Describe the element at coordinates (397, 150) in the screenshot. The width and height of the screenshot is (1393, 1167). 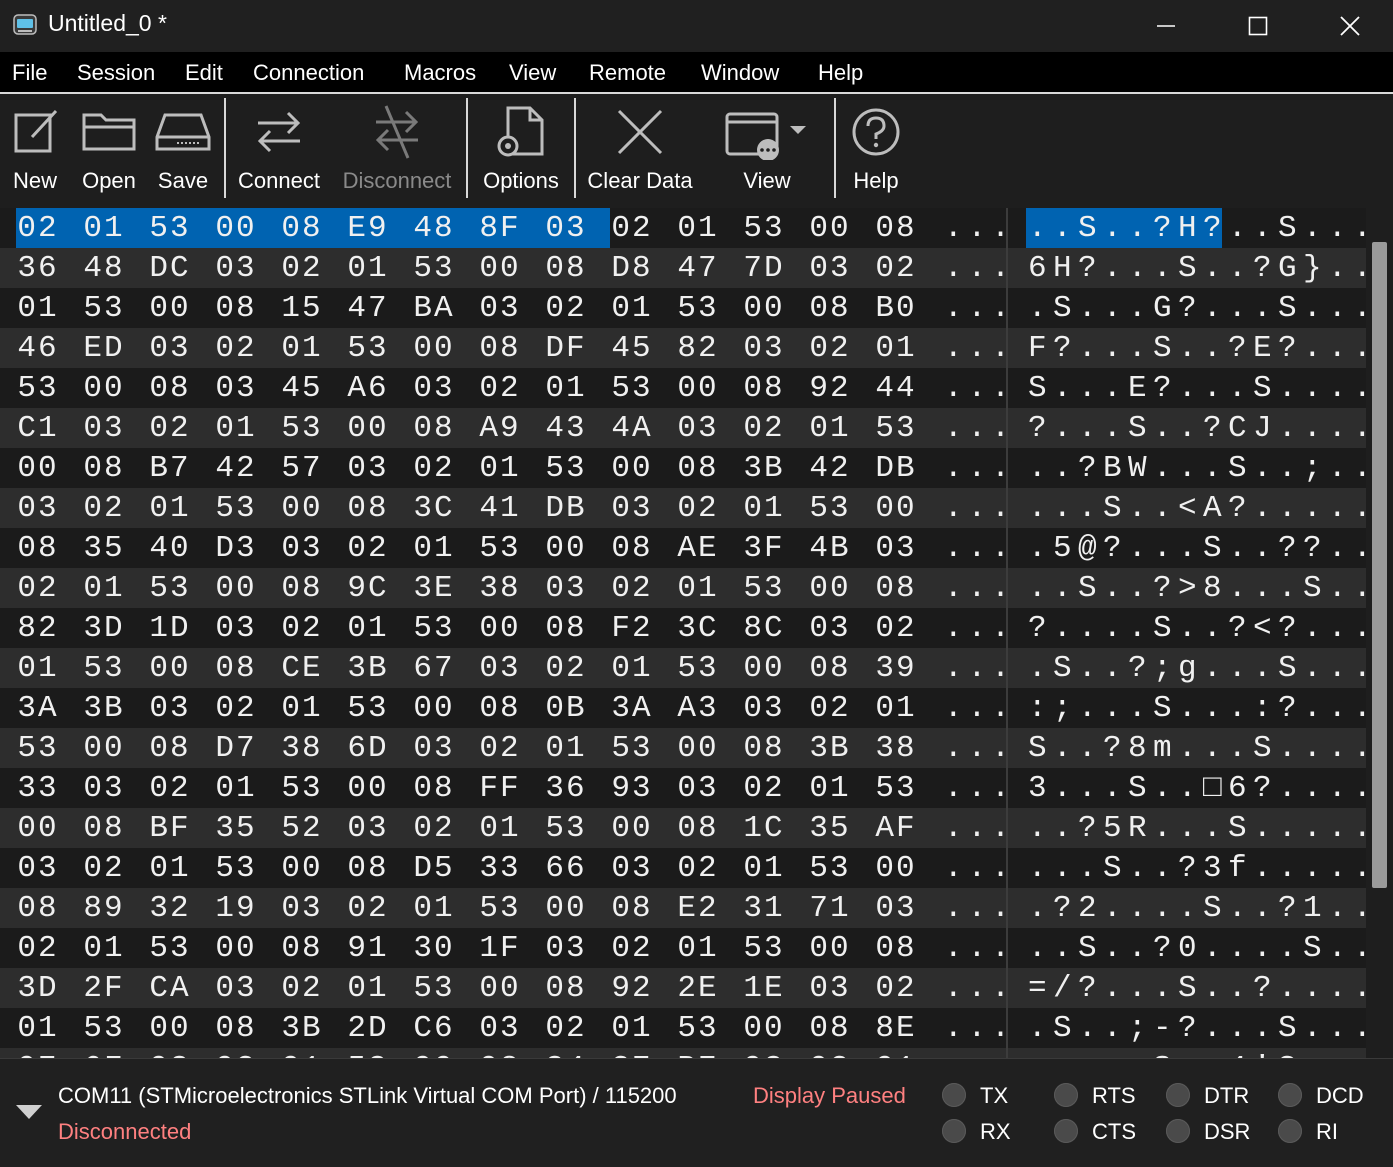
I see `disconnect-button: Disconnect` at that location.